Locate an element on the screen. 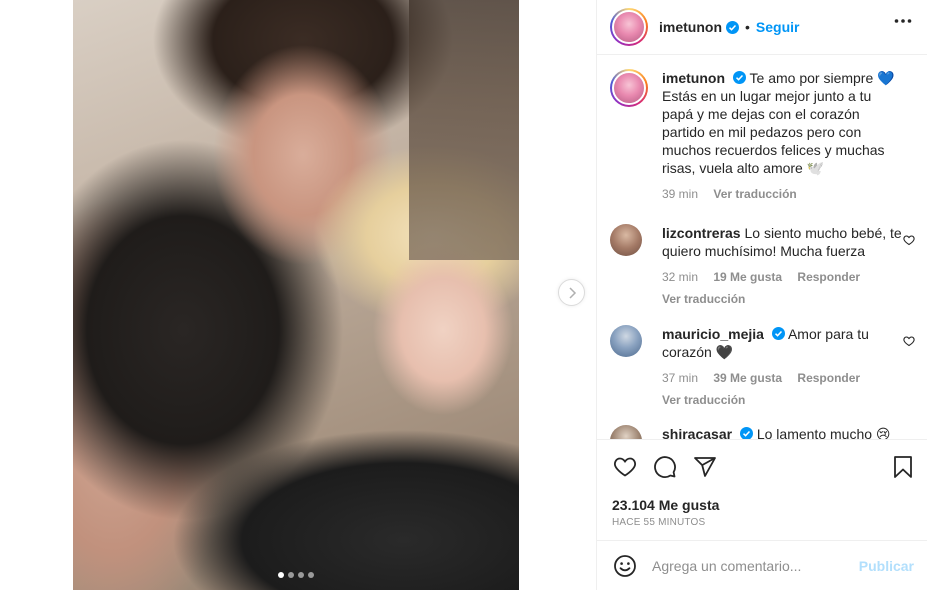  chevron-right-icon is located at coordinates (572, 292).